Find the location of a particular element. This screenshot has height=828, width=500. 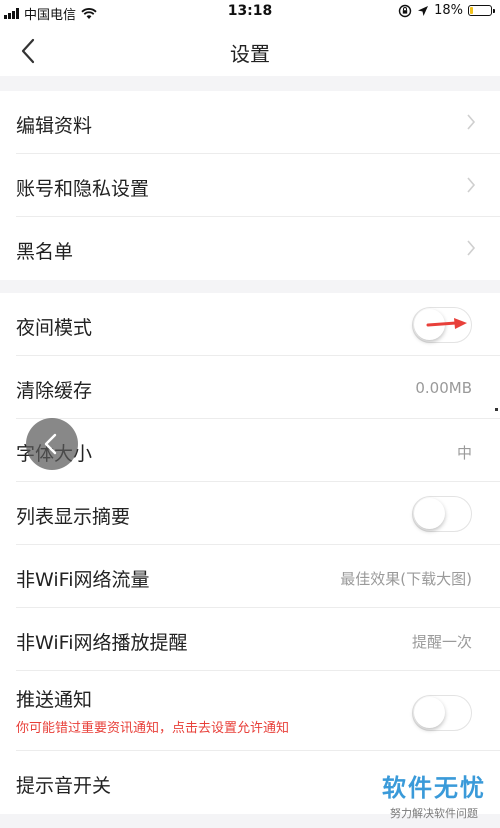

rotation-lock-icon is located at coordinates (405, 10).